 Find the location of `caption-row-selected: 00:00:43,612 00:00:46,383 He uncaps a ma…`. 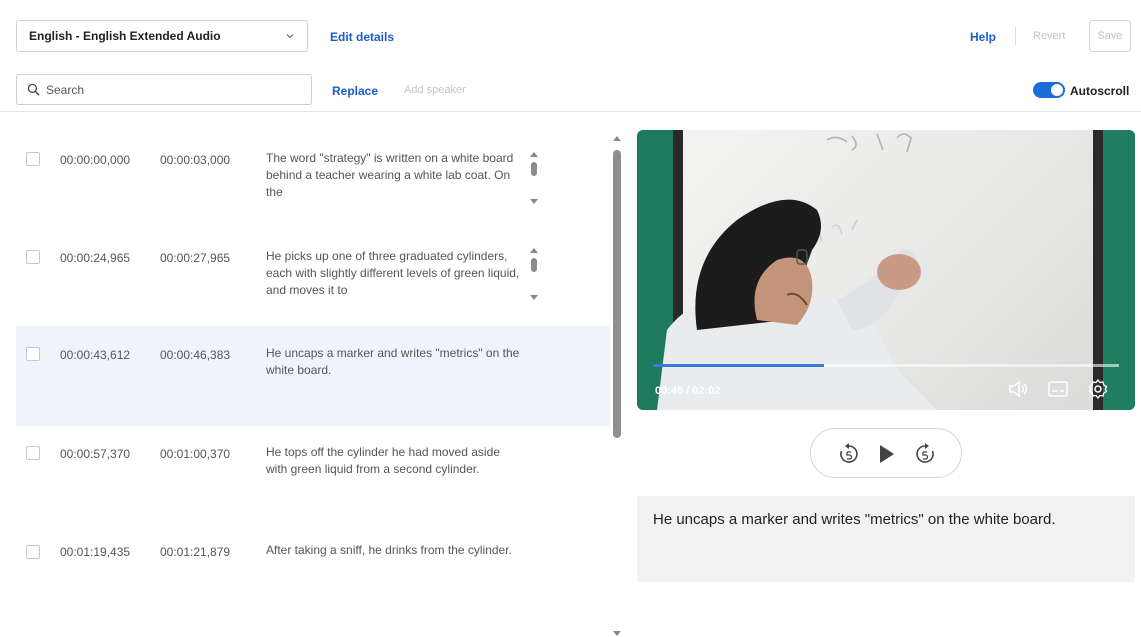

caption-row-selected: 00:00:43,612 00:00:46,383 He uncaps a ma… is located at coordinates (313, 376).